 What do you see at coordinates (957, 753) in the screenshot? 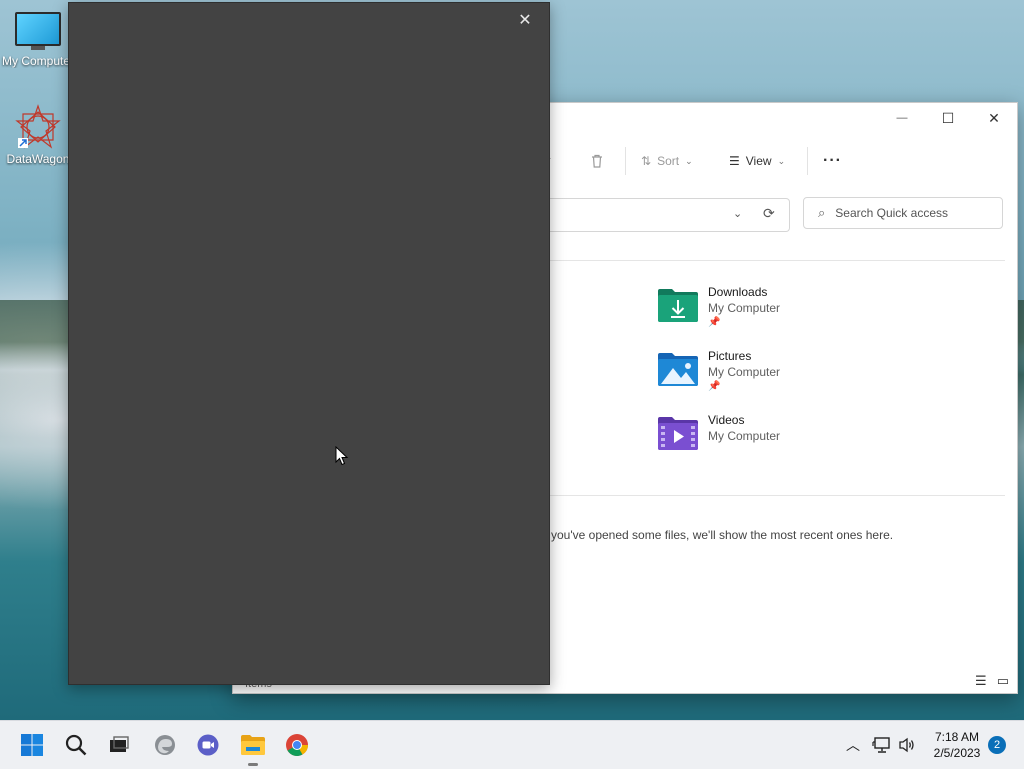
I see `clock-date: 2/5/2023` at bounding box center [957, 753].